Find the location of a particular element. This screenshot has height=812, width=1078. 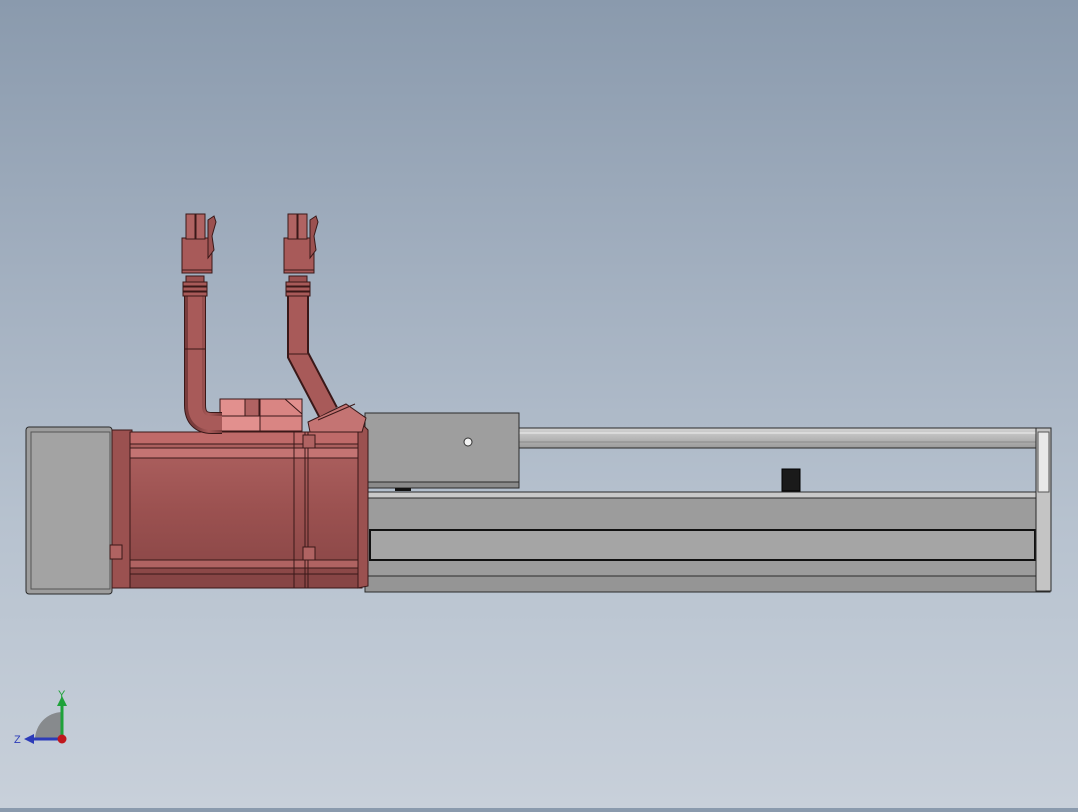

z-axis-label: Z is located at coordinates (17, 740).